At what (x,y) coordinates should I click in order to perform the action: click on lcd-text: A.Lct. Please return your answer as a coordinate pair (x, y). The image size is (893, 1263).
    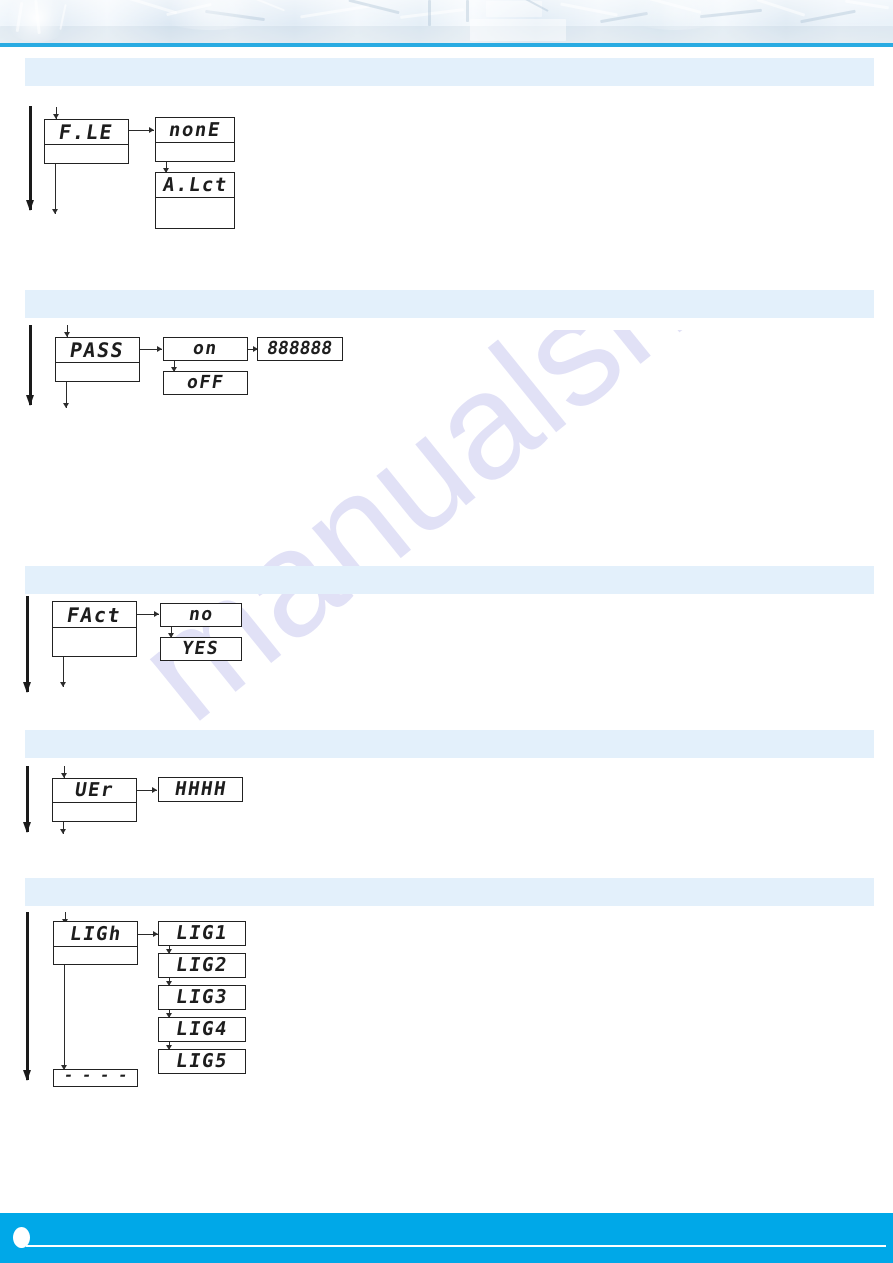
    Looking at the image, I should click on (195, 184).